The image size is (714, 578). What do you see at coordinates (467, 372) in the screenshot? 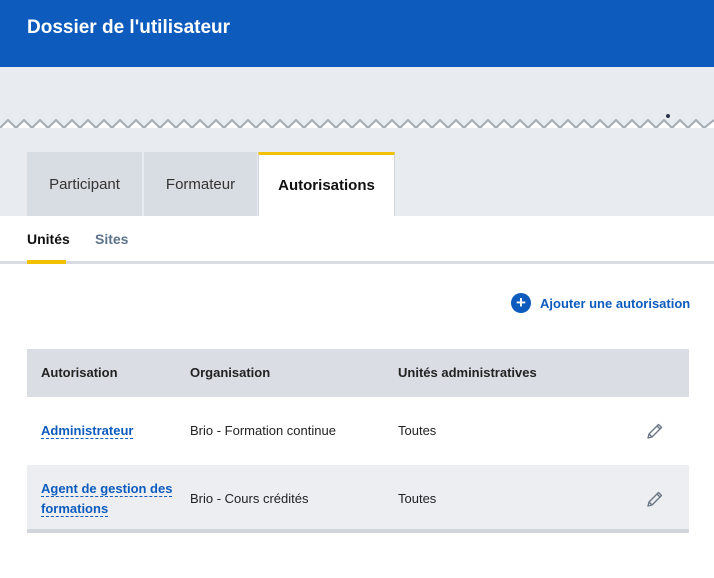
I see `column-header-unites: Unités administratives` at bounding box center [467, 372].